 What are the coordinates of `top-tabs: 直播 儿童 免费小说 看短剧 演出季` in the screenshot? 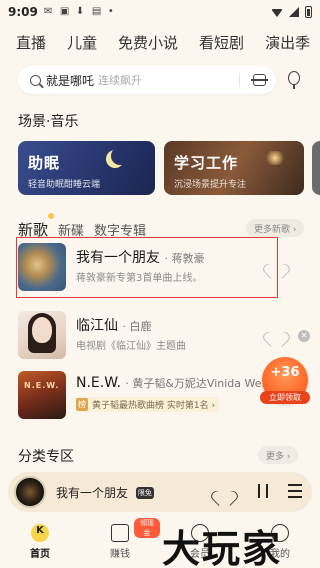 It's located at (160, 42).